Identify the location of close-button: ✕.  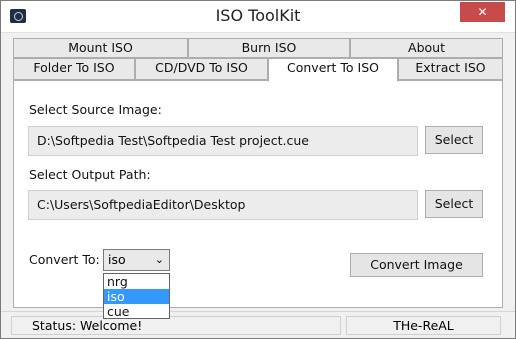
(482, 12).